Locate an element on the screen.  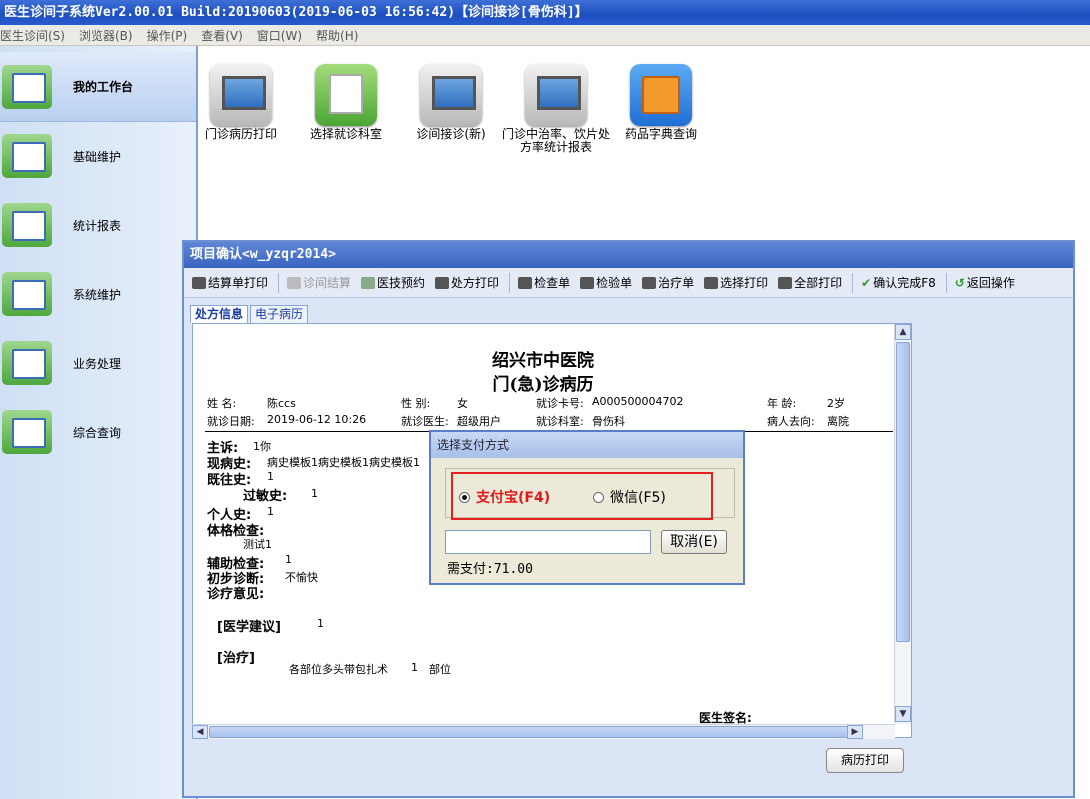
desktop-icon-record-print: 门诊病历打印 is located at coordinates (241, 102).